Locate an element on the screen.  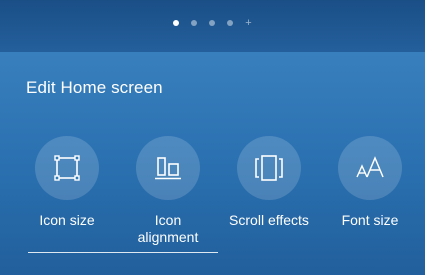
panel-title: Edit Home screen is located at coordinates (94, 87).